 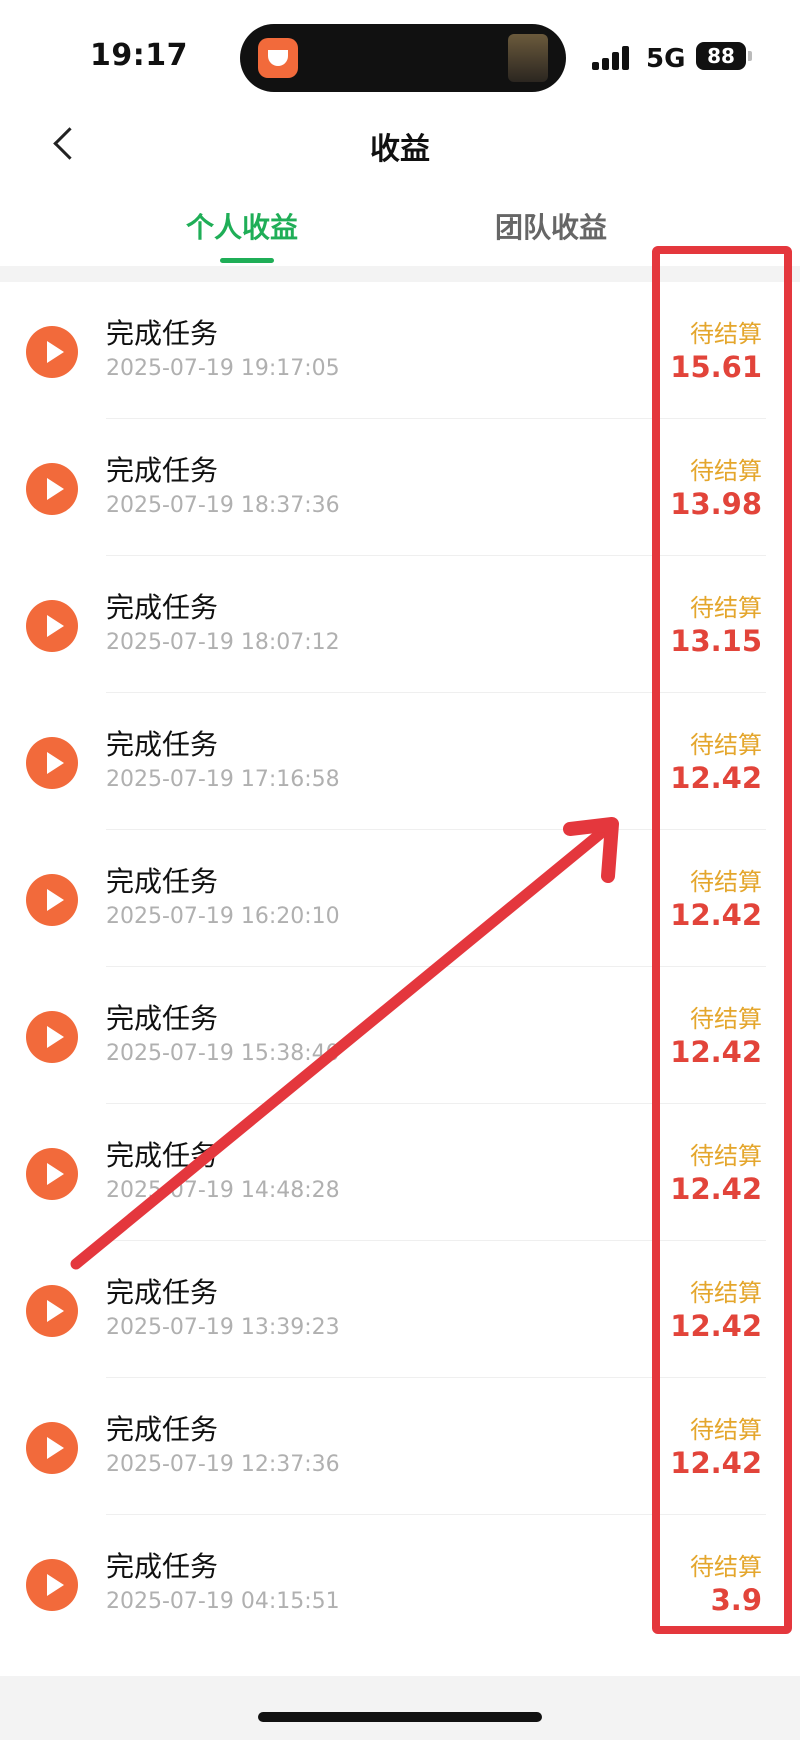 What do you see at coordinates (551, 226) in the screenshot?
I see `tab-team-earnings: 团队收益` at bounding box center [551, 226].